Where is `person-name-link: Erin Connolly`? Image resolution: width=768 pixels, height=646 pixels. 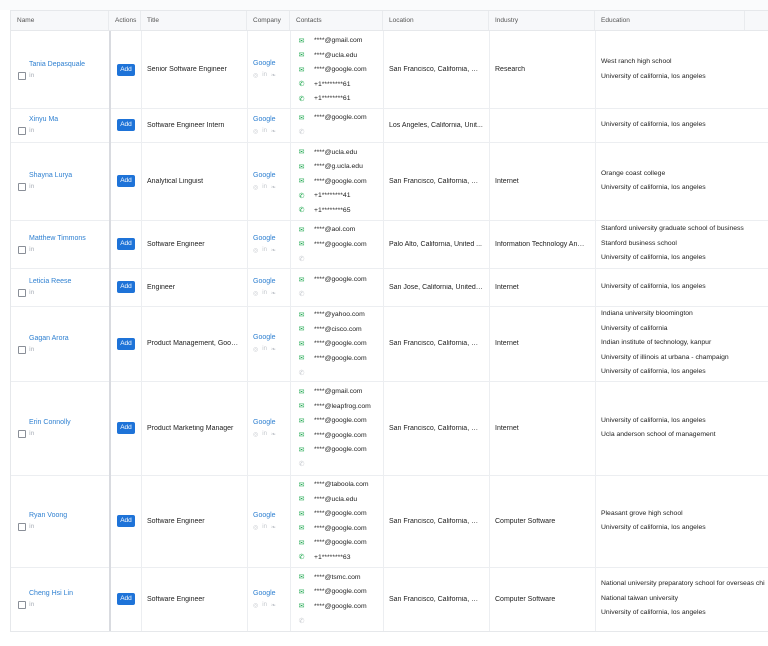 person-name-link: Erin Connolly is located at coordinates (69, 422).